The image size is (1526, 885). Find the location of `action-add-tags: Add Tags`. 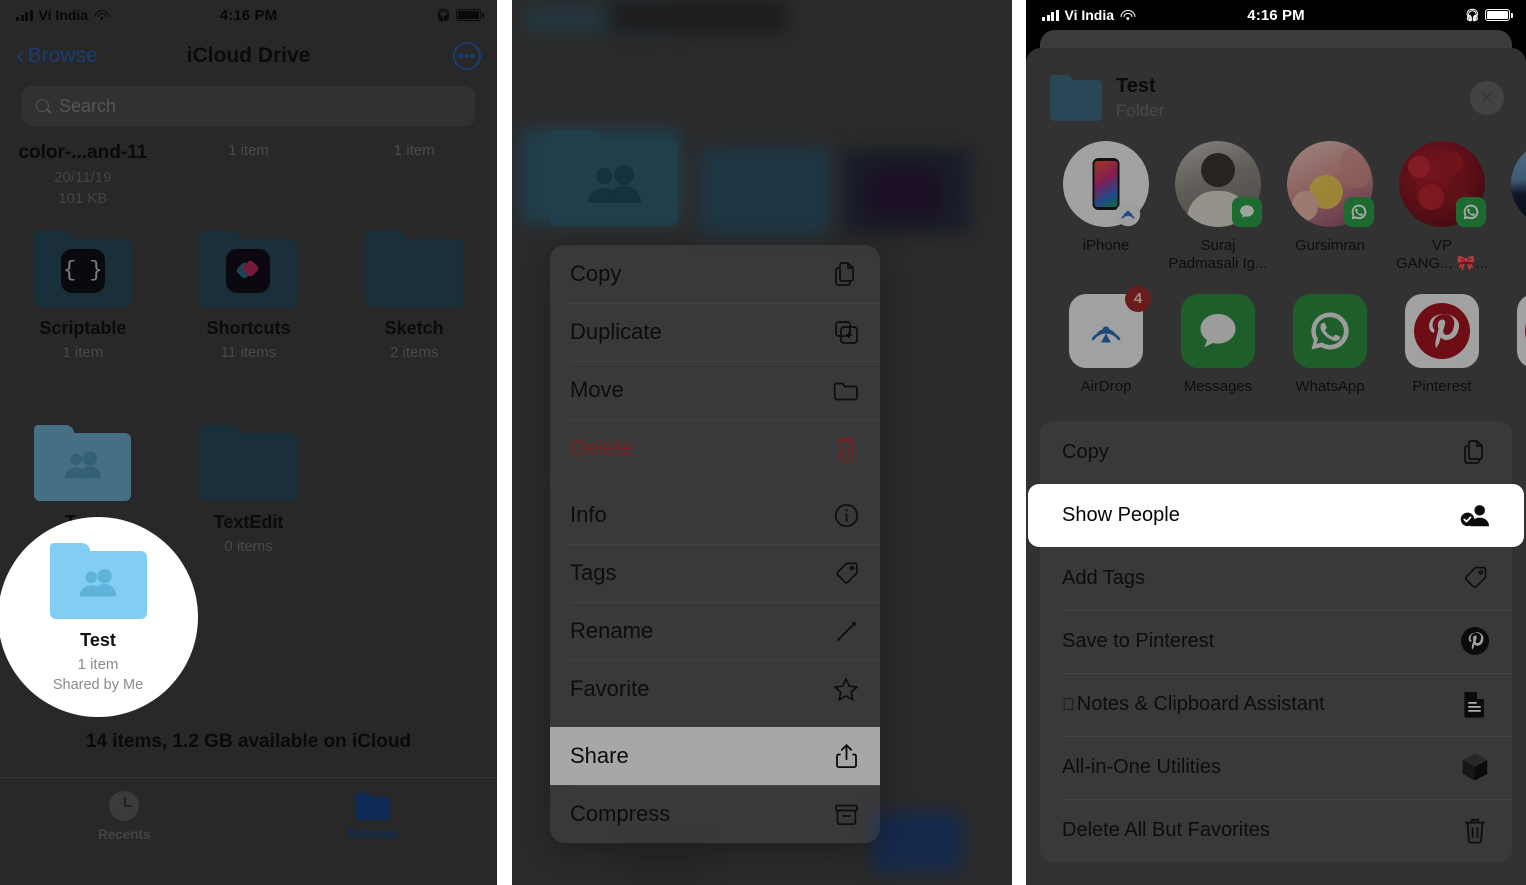

action-add-tags: Add Tags is located at coordinates (1276, 578).